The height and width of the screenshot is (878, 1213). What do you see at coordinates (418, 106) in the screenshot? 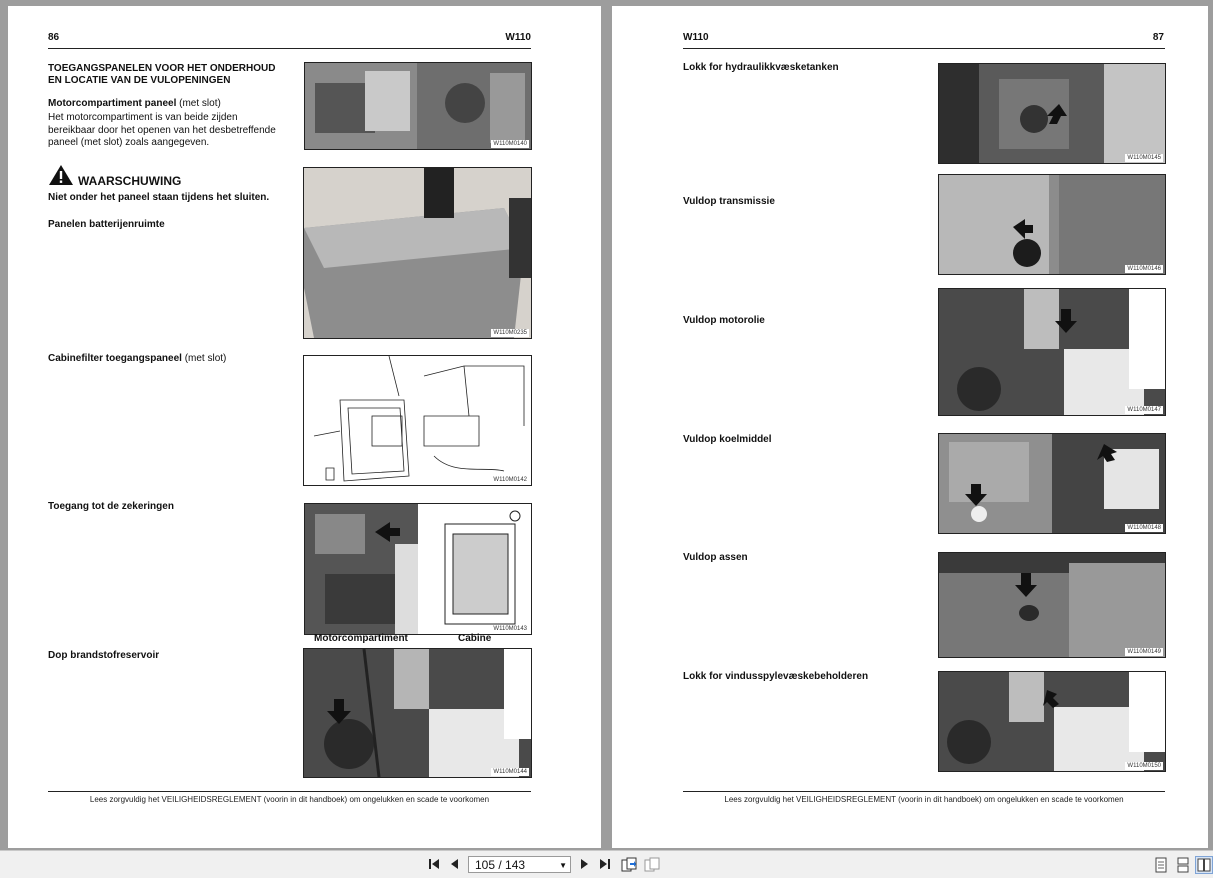
I see `engine-panel-photo: W110M0140` at bounding box center [418, 106].